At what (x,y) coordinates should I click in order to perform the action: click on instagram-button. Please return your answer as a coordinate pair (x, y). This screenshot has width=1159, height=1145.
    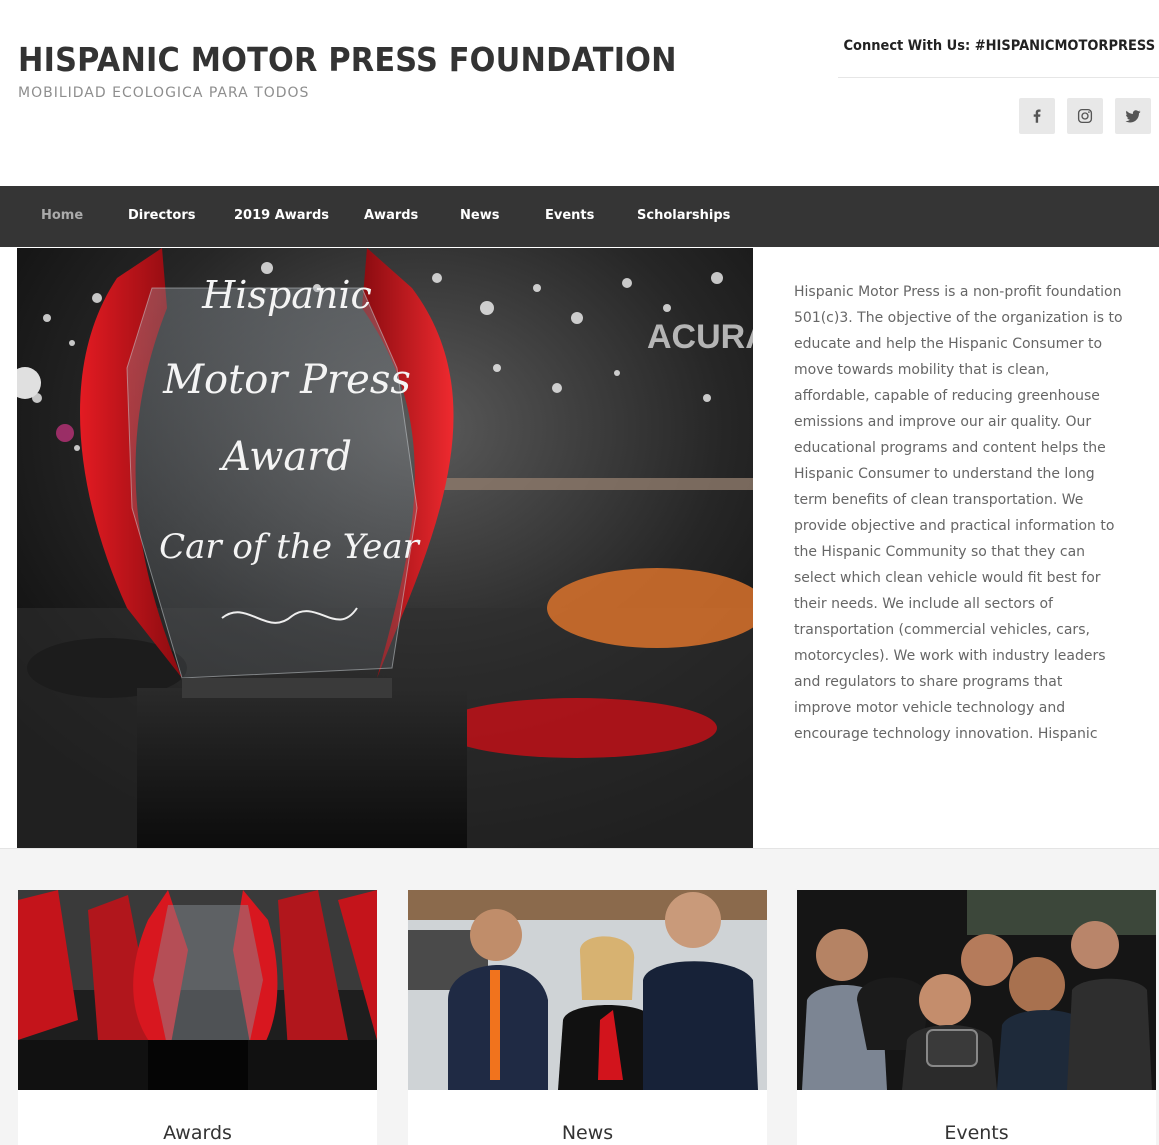
    Looking at the image, I should click on (1085, 116).